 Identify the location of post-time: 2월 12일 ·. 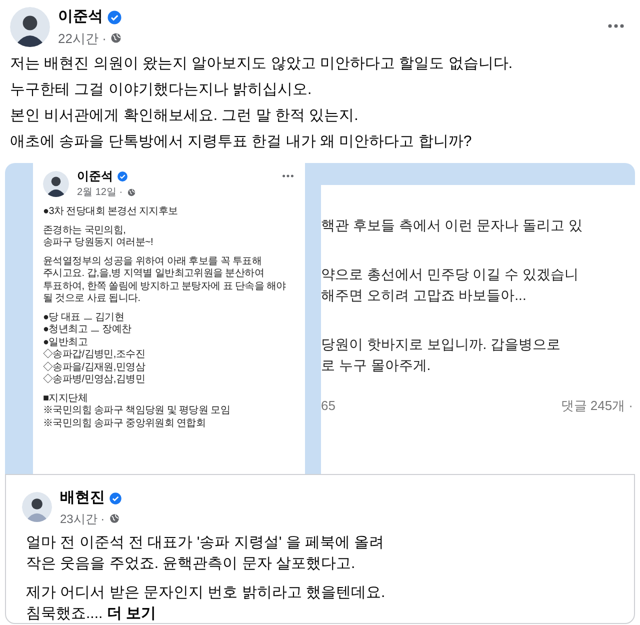
(100, 192).